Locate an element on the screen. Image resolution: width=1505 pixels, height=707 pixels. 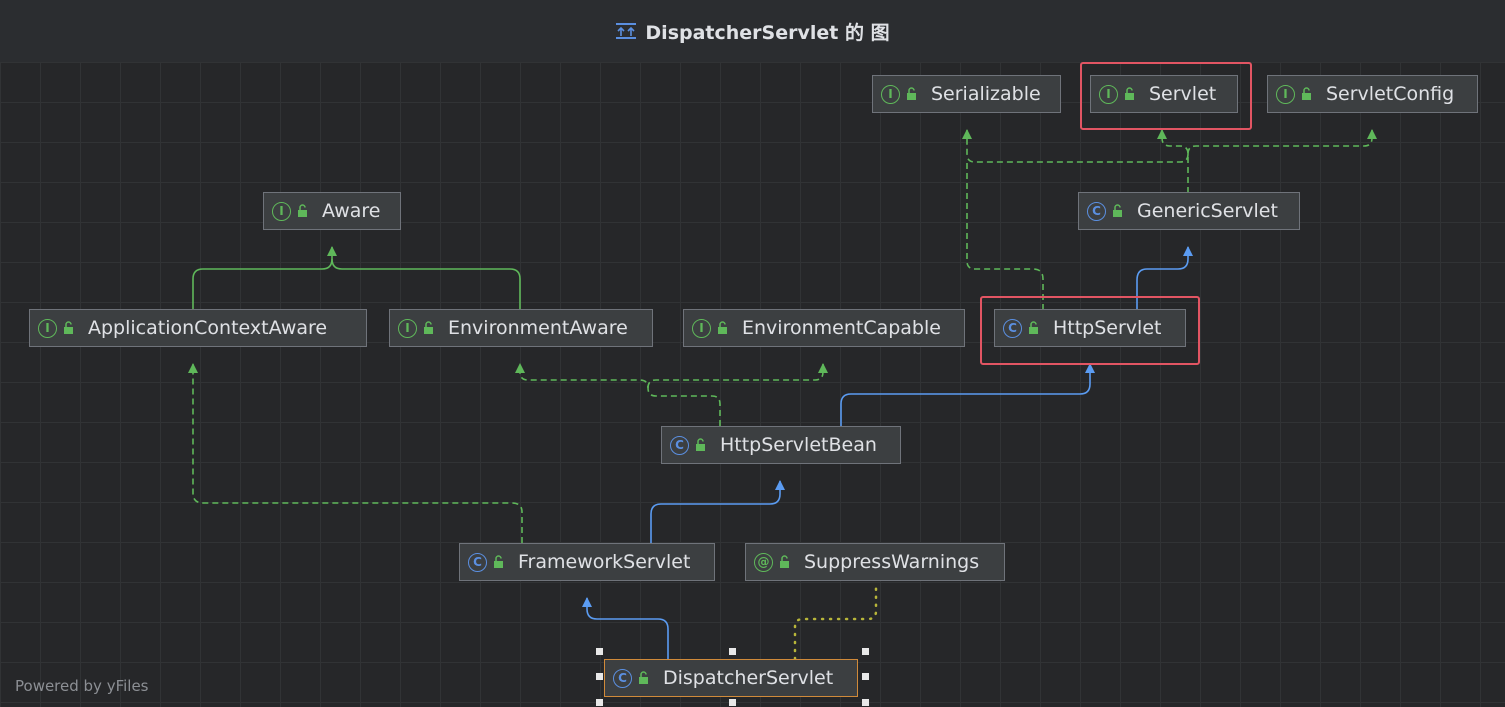
title-bar: DispatcherServlet 的 图 is located at coordinates (752, 31).